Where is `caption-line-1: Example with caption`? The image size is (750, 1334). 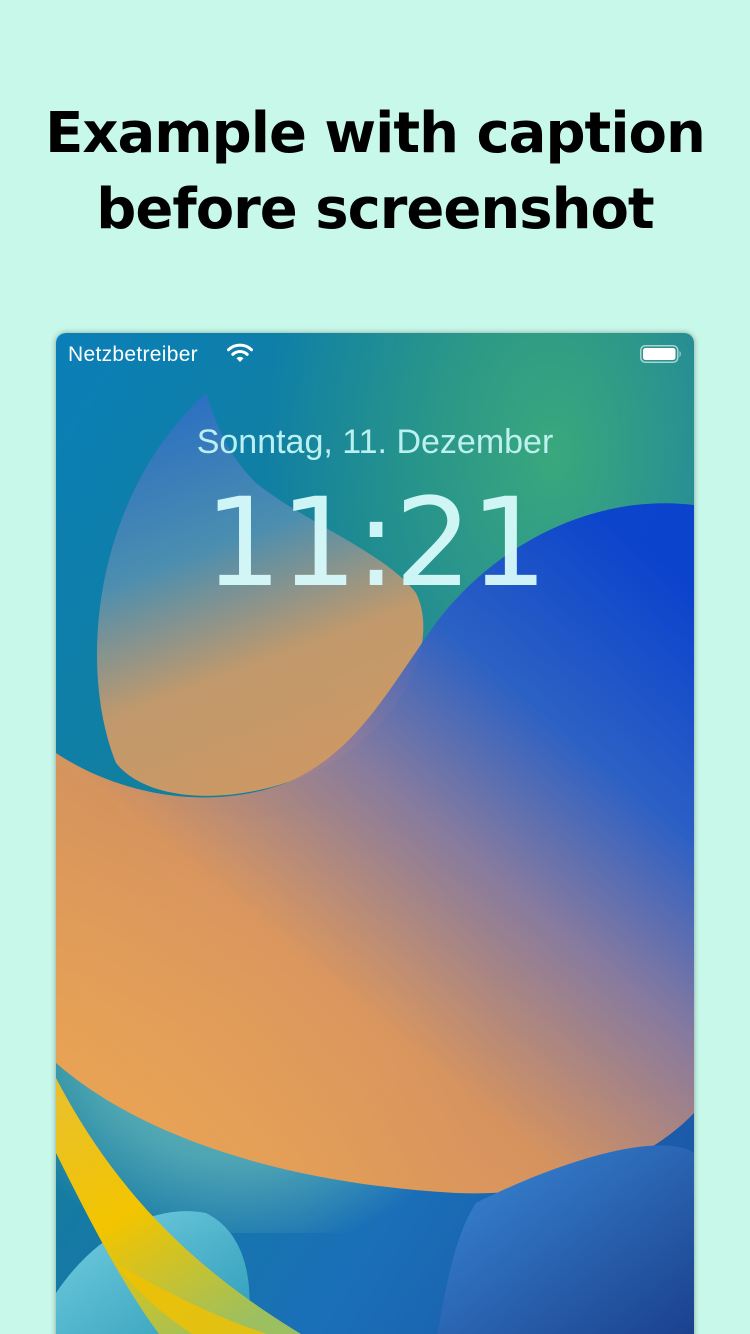
caption-line-1: Example with caption is located at coordinates (375, 133).